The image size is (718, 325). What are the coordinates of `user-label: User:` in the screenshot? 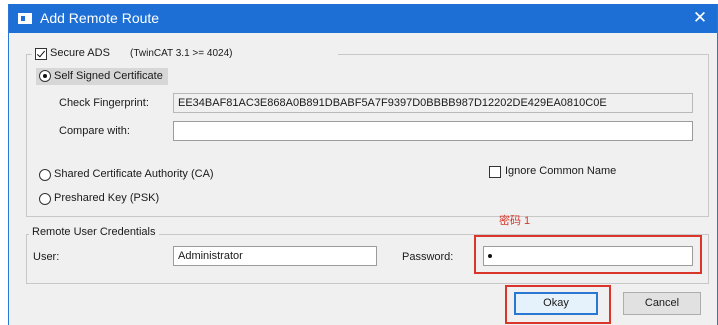 It's located at (46, 257).